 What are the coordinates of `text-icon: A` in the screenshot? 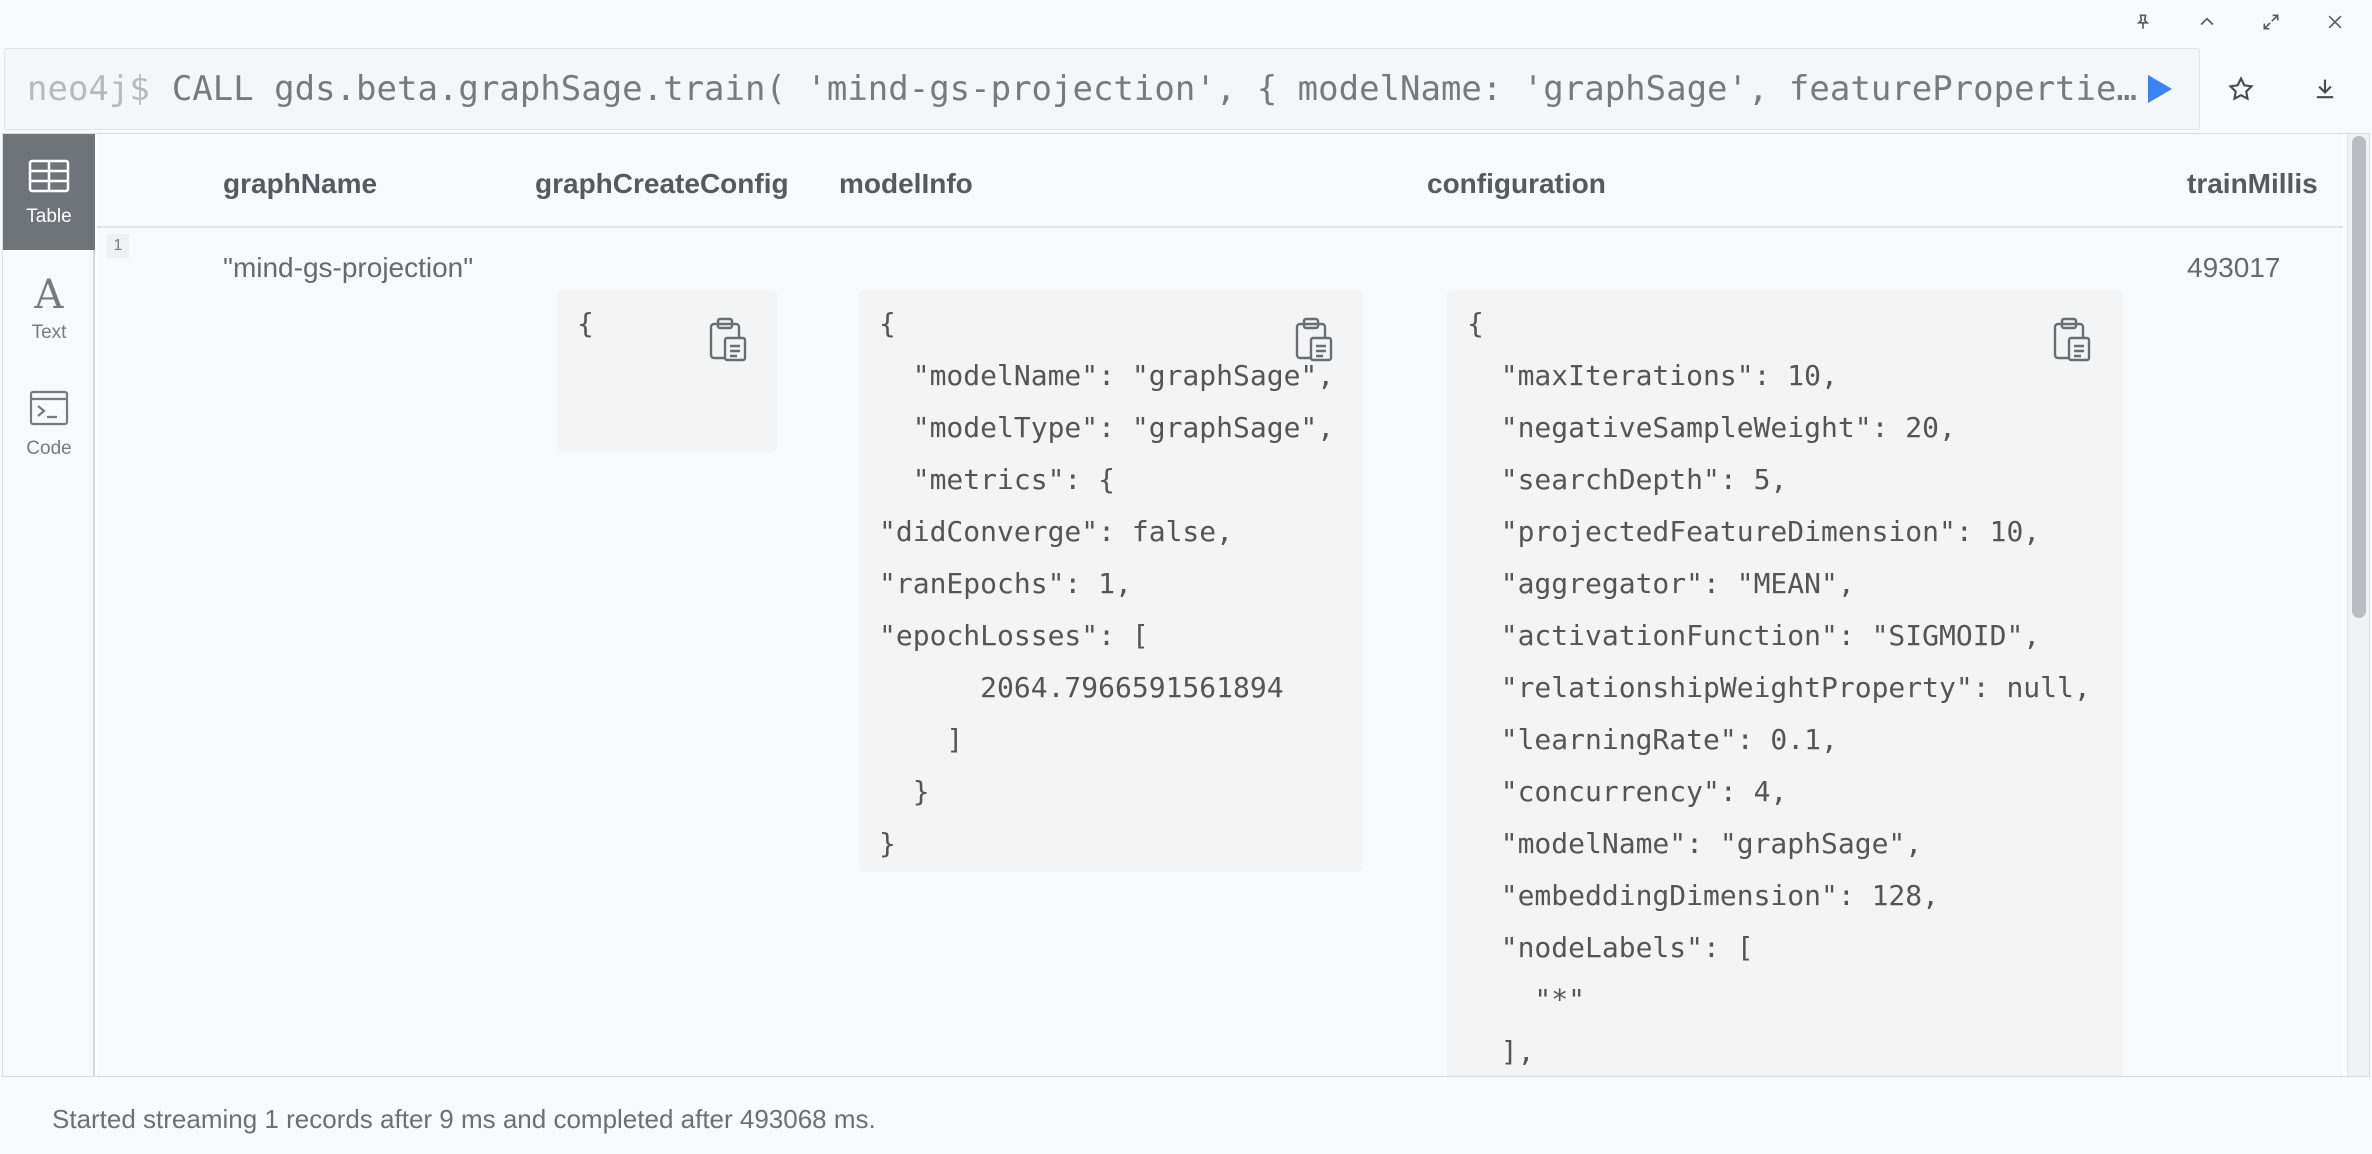 It's located at (49, 292).